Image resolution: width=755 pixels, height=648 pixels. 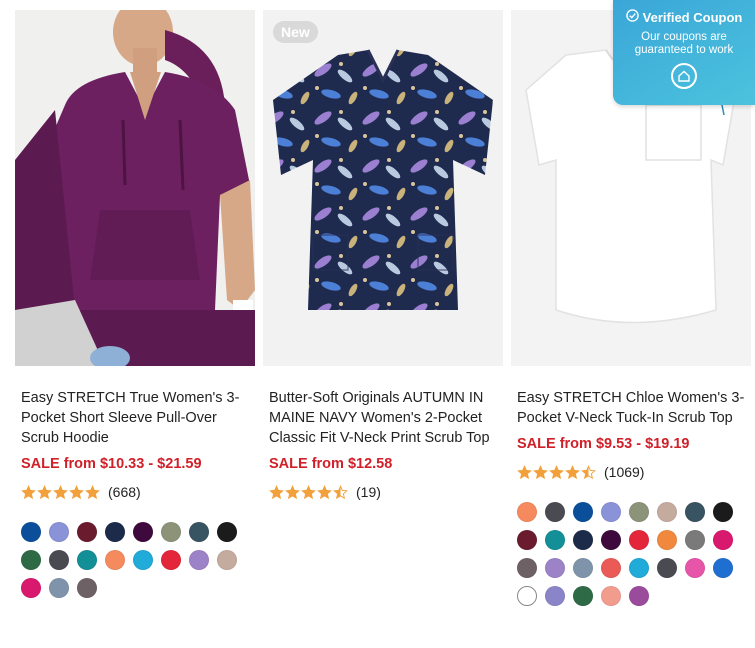 What do you see at coordinates (124, 492) in the screenshot?
I see `rating-count: (668)` at bounding box center [124, 492].